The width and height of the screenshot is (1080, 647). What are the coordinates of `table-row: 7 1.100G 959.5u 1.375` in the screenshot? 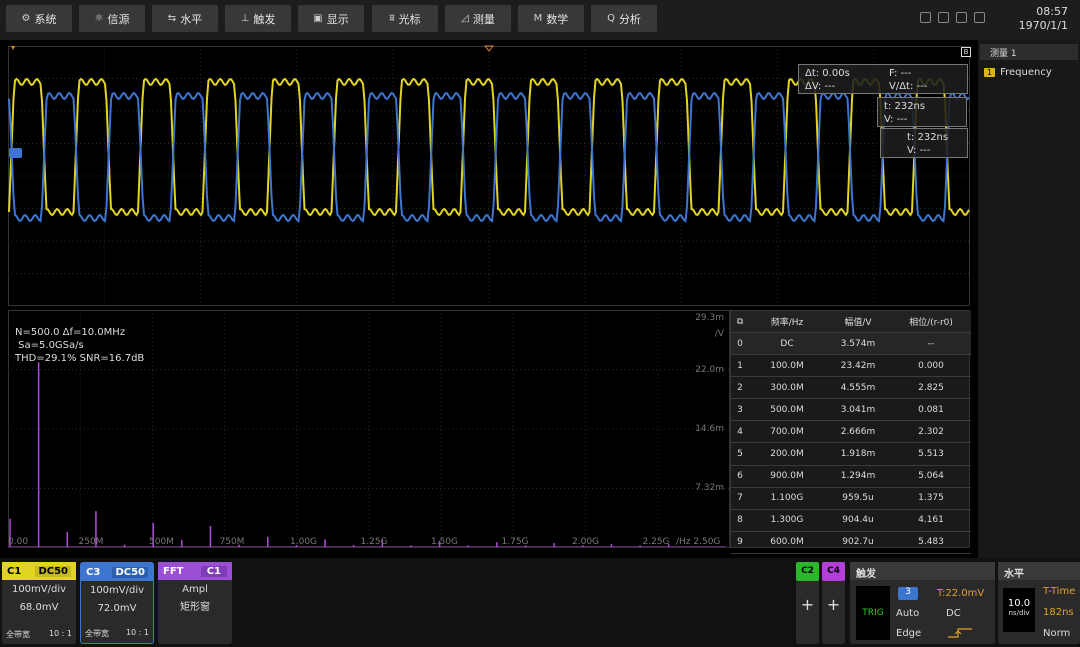 It's located at (851, 499).